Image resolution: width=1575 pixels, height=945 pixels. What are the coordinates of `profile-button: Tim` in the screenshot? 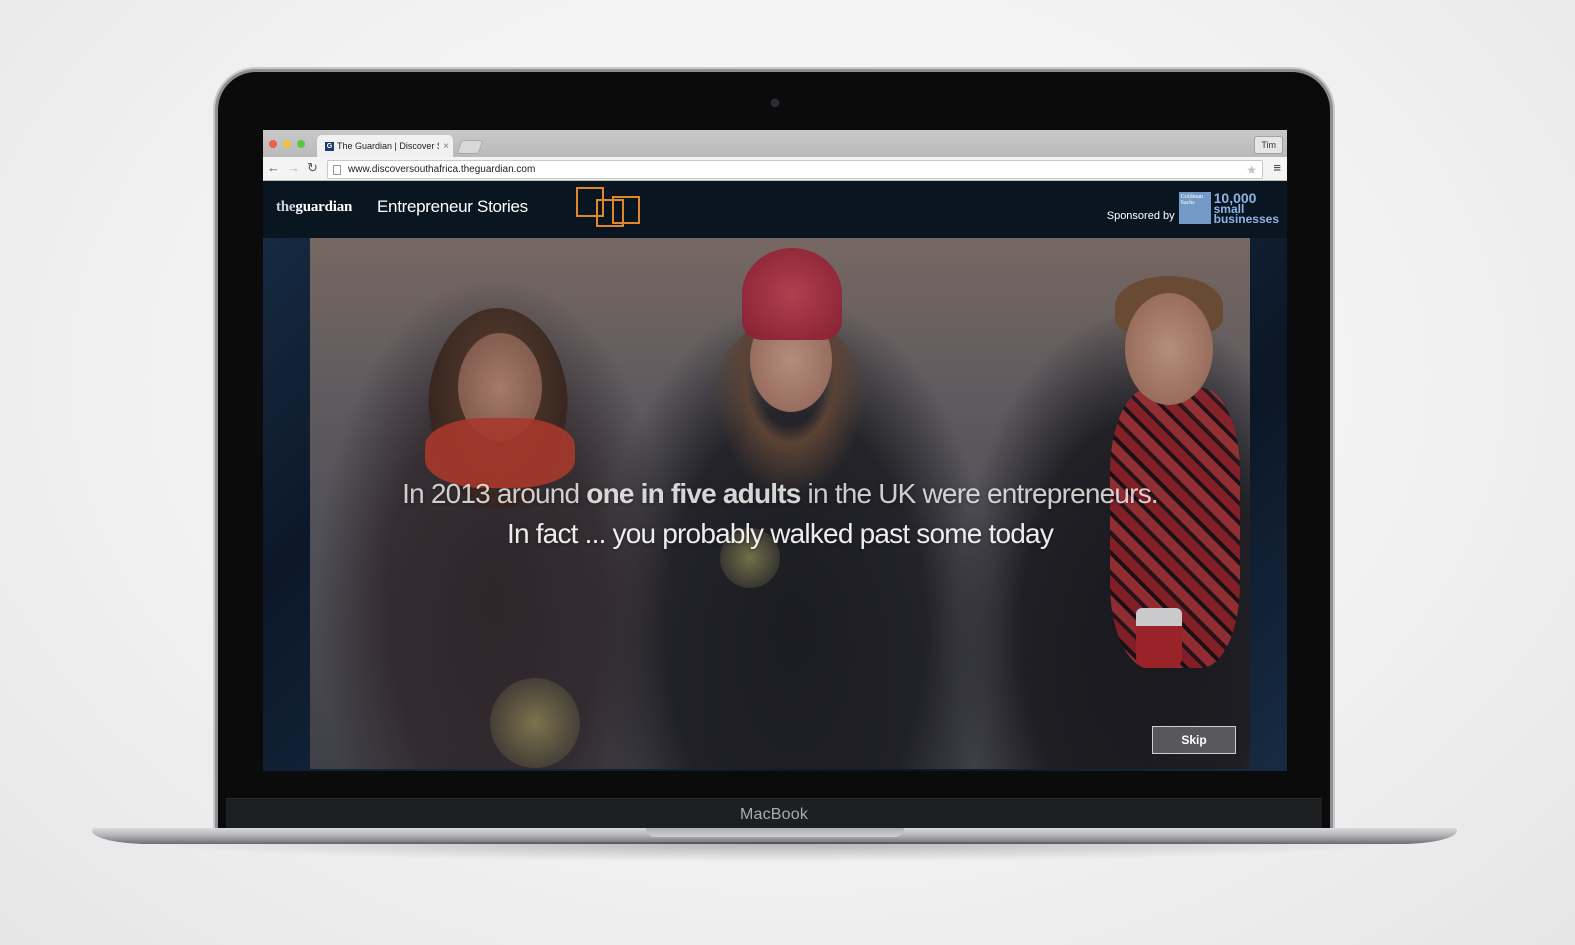 It's located at (1268, 145).